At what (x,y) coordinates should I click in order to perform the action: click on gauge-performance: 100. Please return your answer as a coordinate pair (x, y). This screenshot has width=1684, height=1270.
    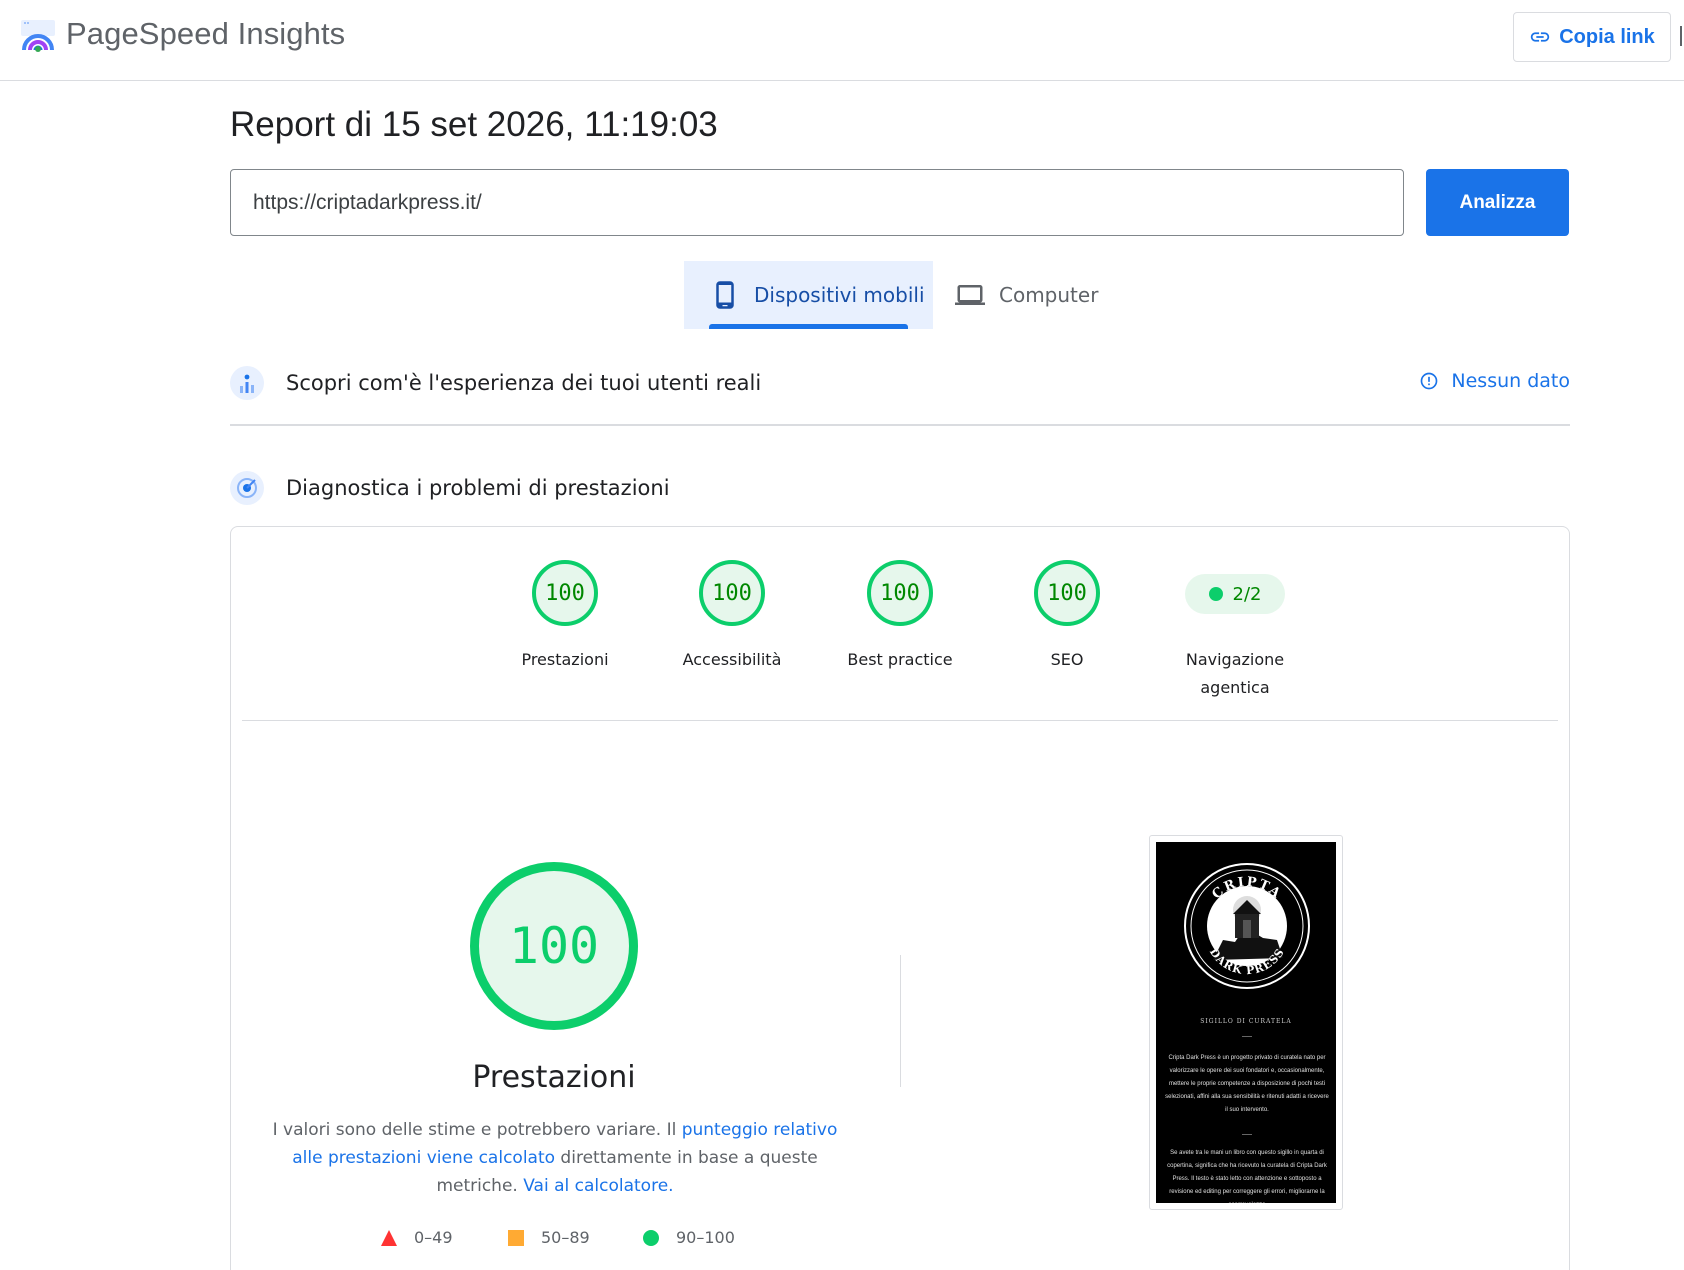
    Looking at the image, I should click on (565, 593).